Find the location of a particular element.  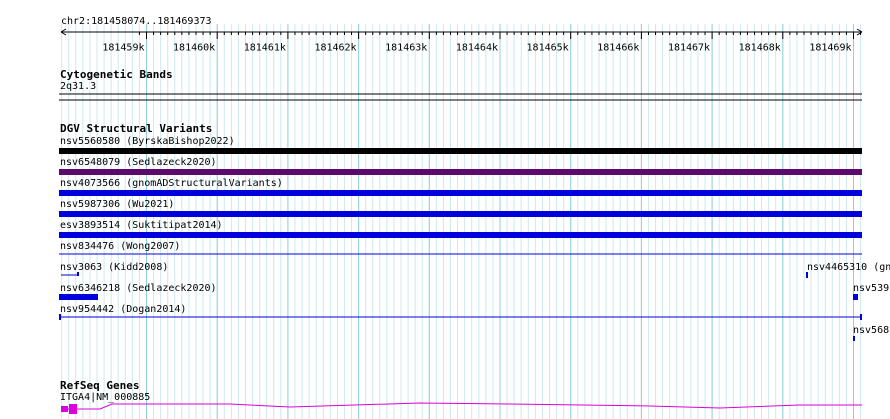

ruler-tick-label: 181464k is located at coordinates (477, 47).